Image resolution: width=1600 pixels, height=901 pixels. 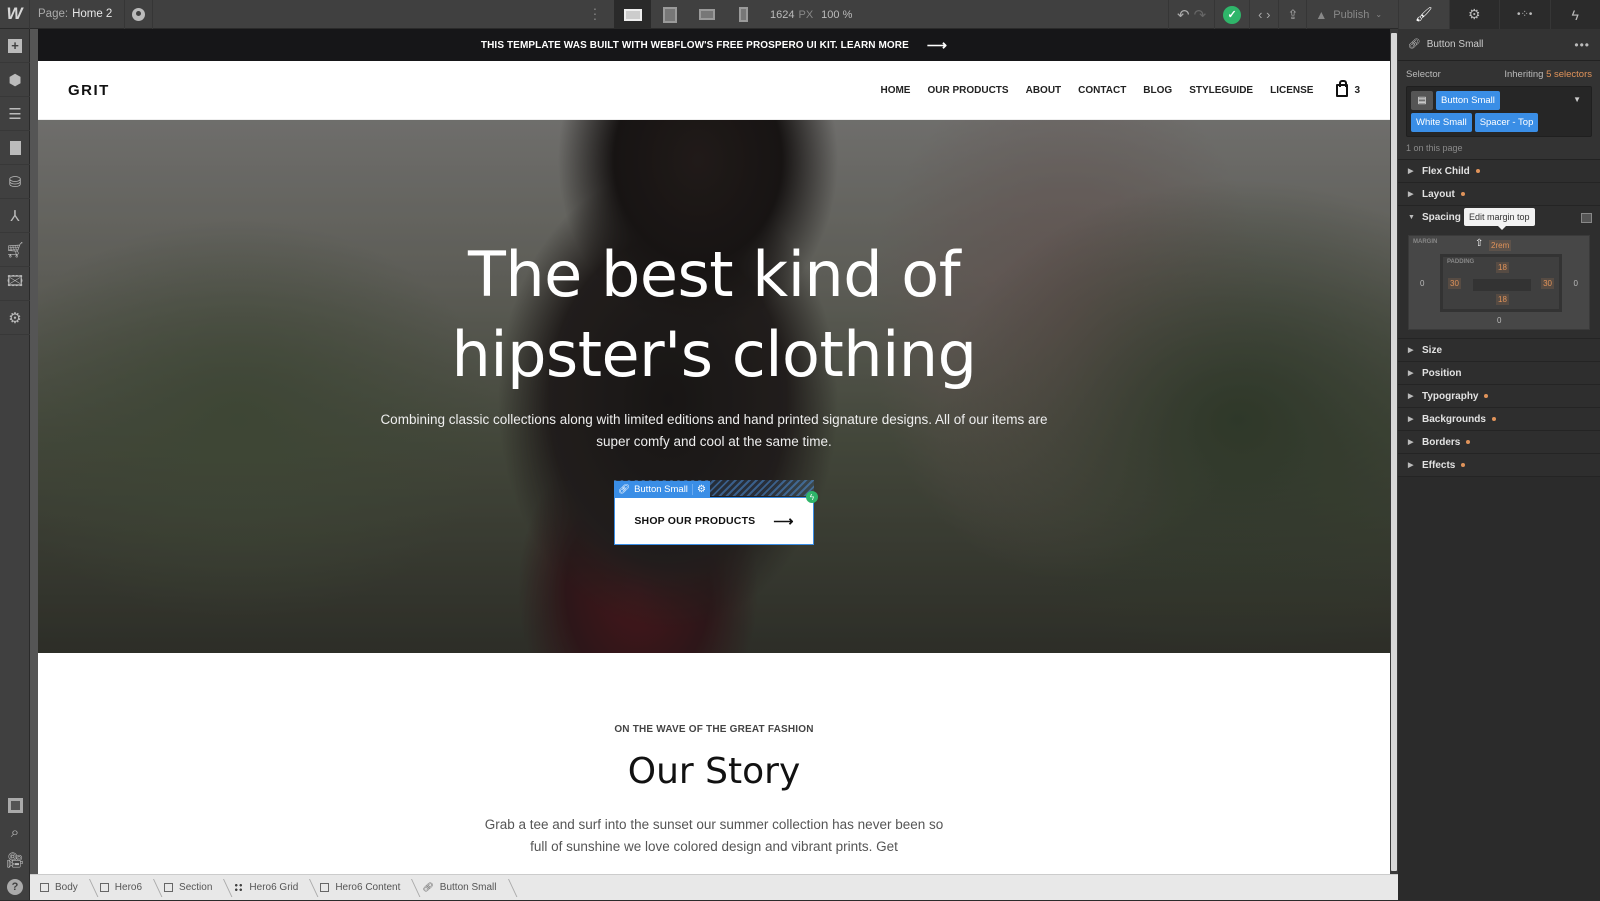 I want to click on more-horizontal-icon: •••, so click(x=1582, y=45).